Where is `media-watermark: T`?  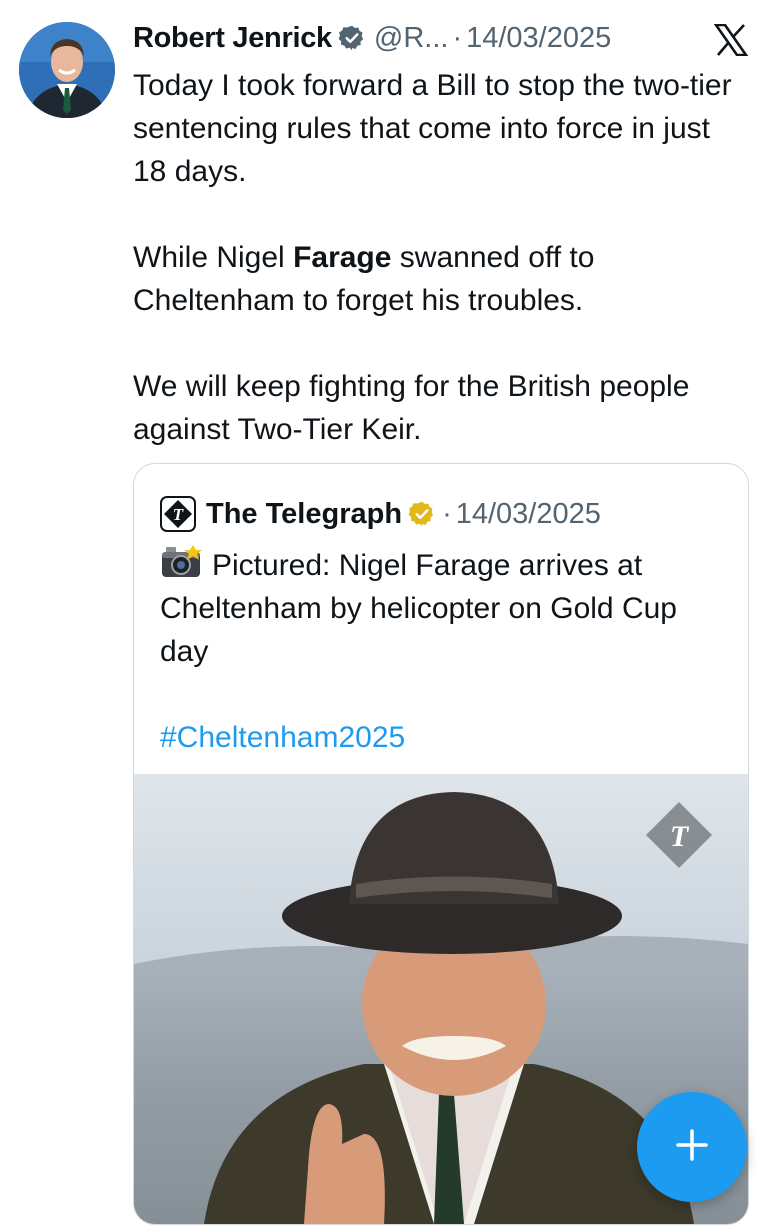 media-watermark: T is located at coordinates (680, 836).